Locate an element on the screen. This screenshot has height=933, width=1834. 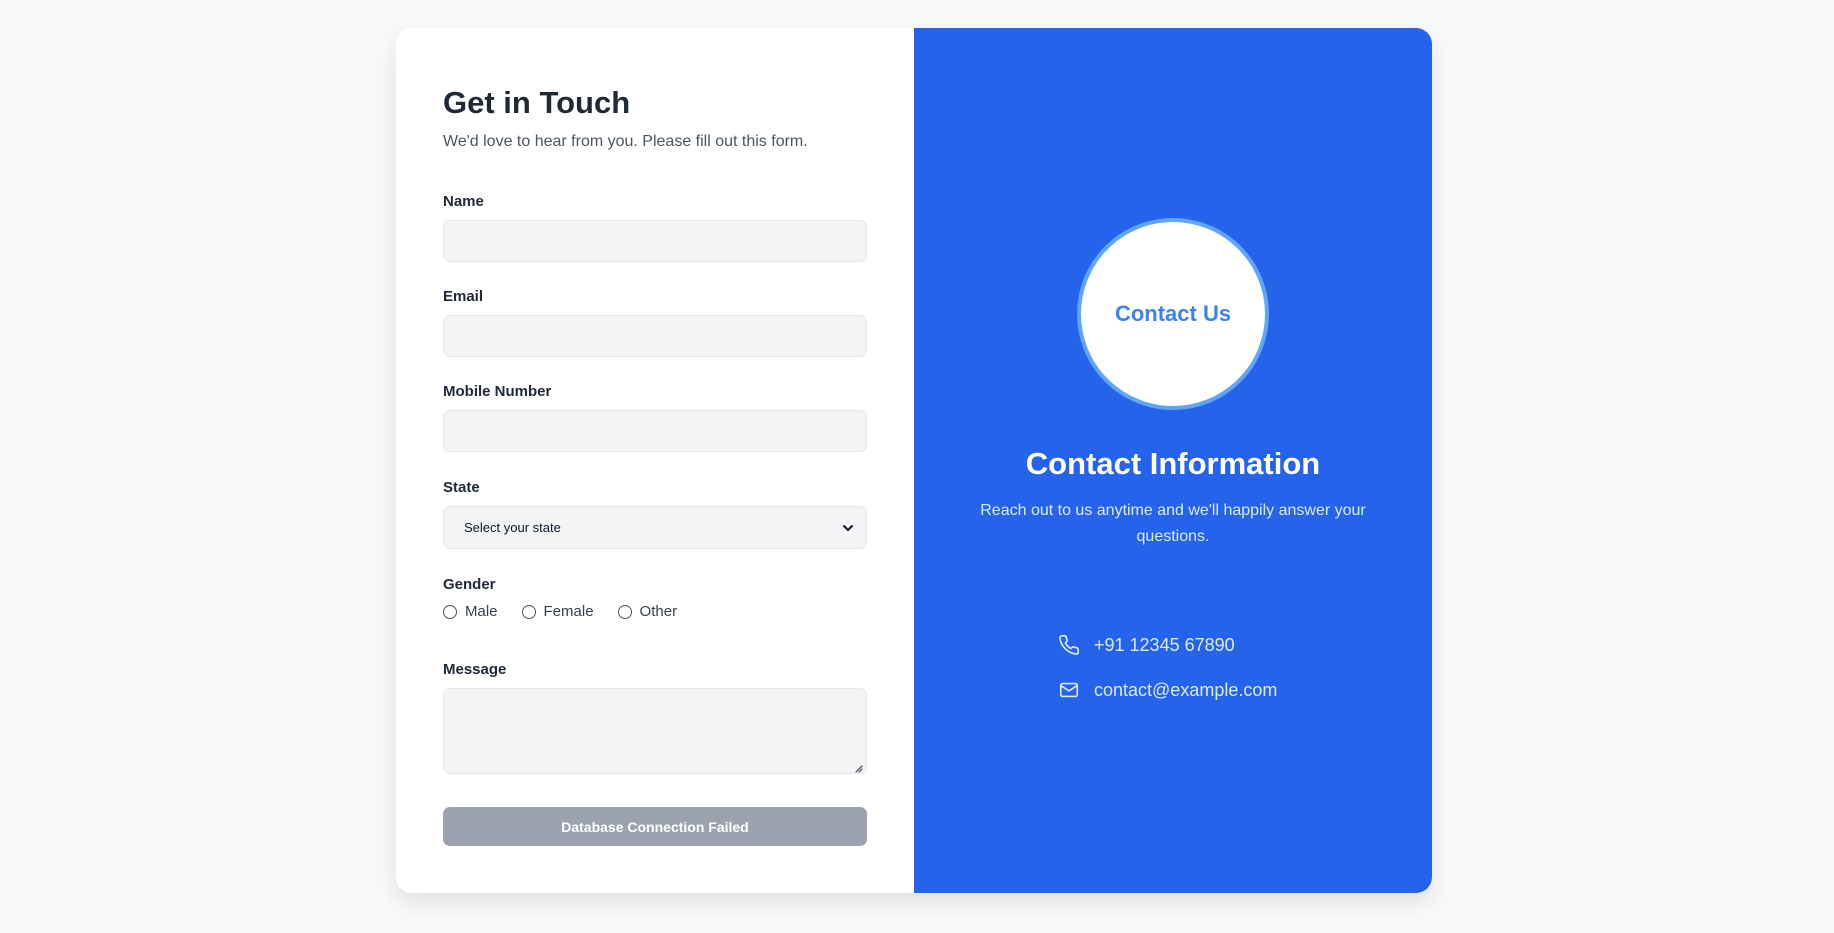
email-label: Email is located at coordinates (463, 296).